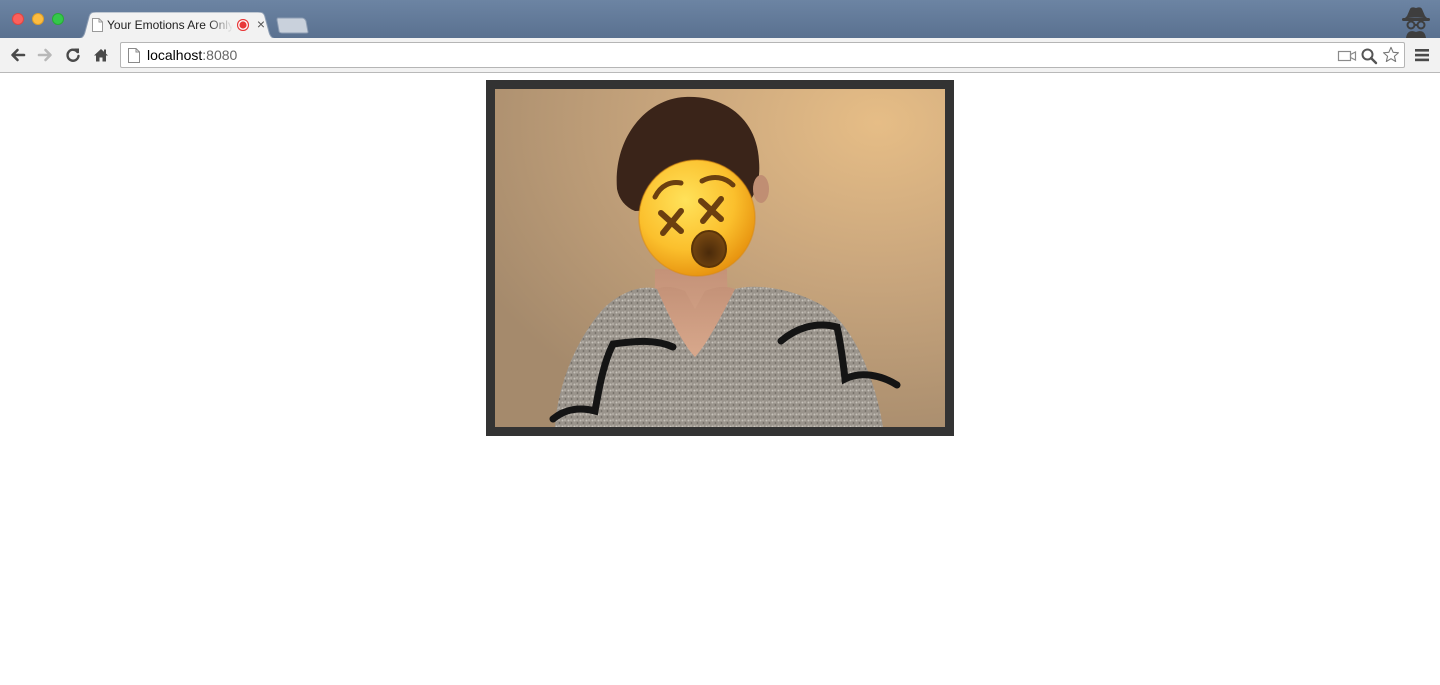 This screenshot has height=685, width=1440. Describe the element at coordinates (1369, 56) in the screenshot. I see `zoom-icon` at that location.